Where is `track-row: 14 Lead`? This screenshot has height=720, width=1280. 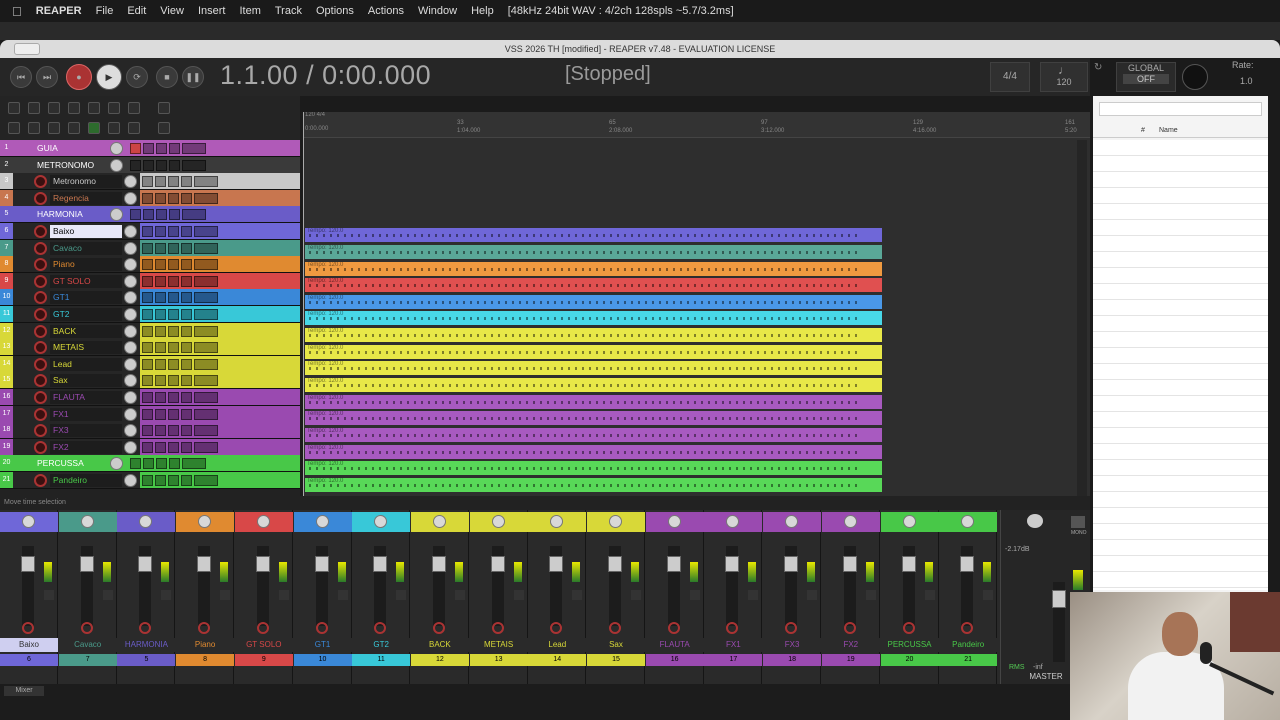 track-row: 14 Lead is located at coordinates (150, 364).